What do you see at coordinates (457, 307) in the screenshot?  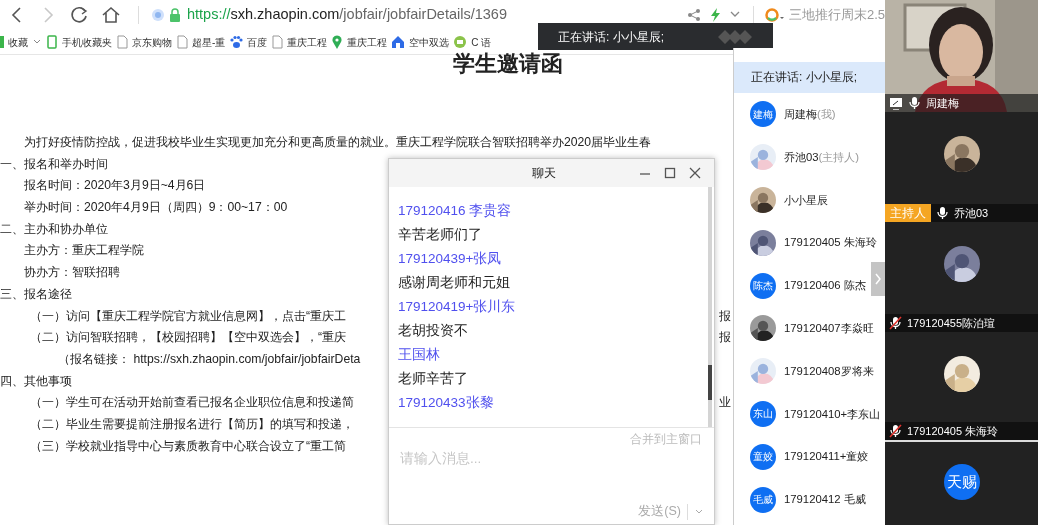 I see `sender-name: 179120419+张川东` at bounding box center [457, 307].